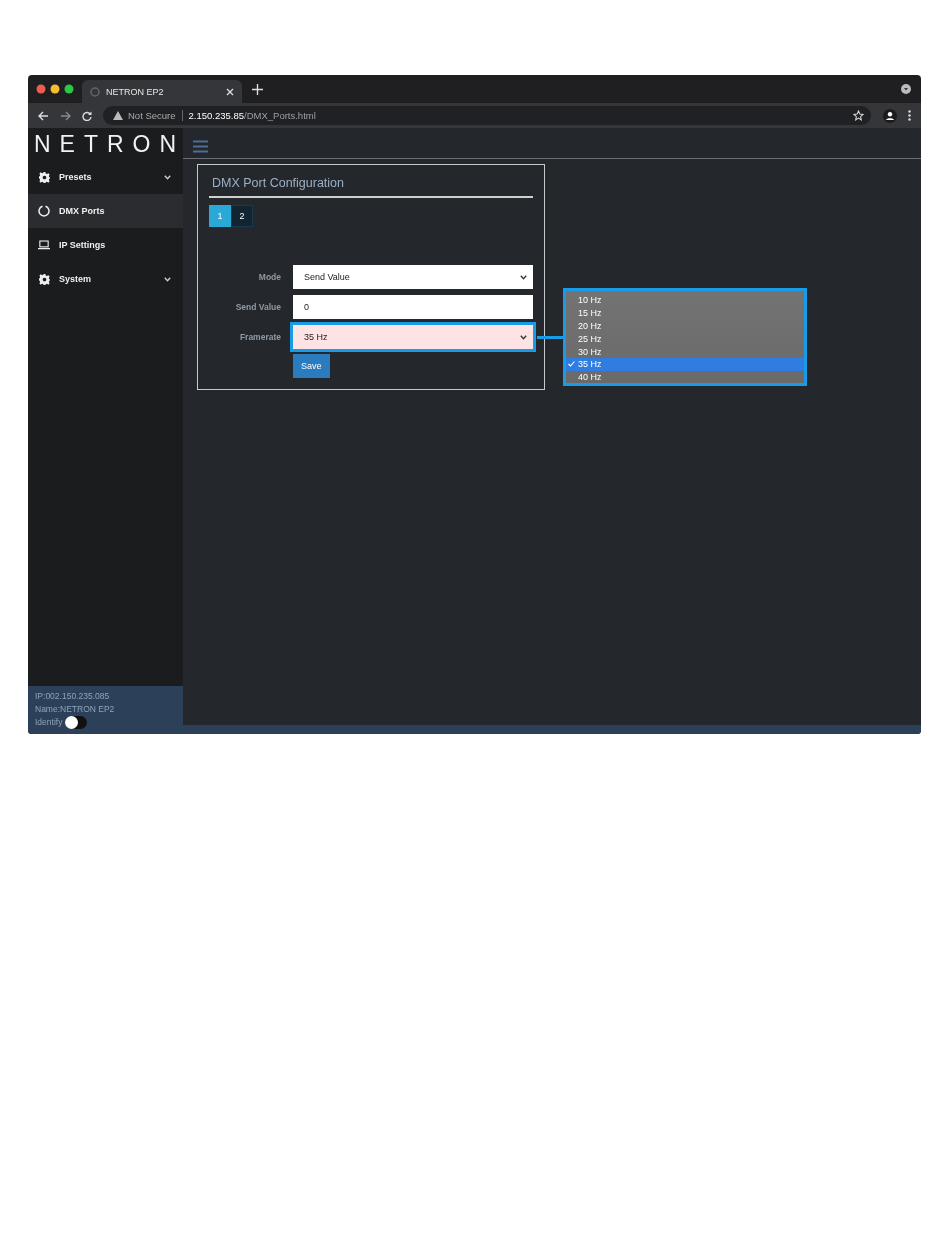  What do you see at coordinates (87, 115) in the screenshot?
I see `reload-icon` at bounding box center [87, 115].